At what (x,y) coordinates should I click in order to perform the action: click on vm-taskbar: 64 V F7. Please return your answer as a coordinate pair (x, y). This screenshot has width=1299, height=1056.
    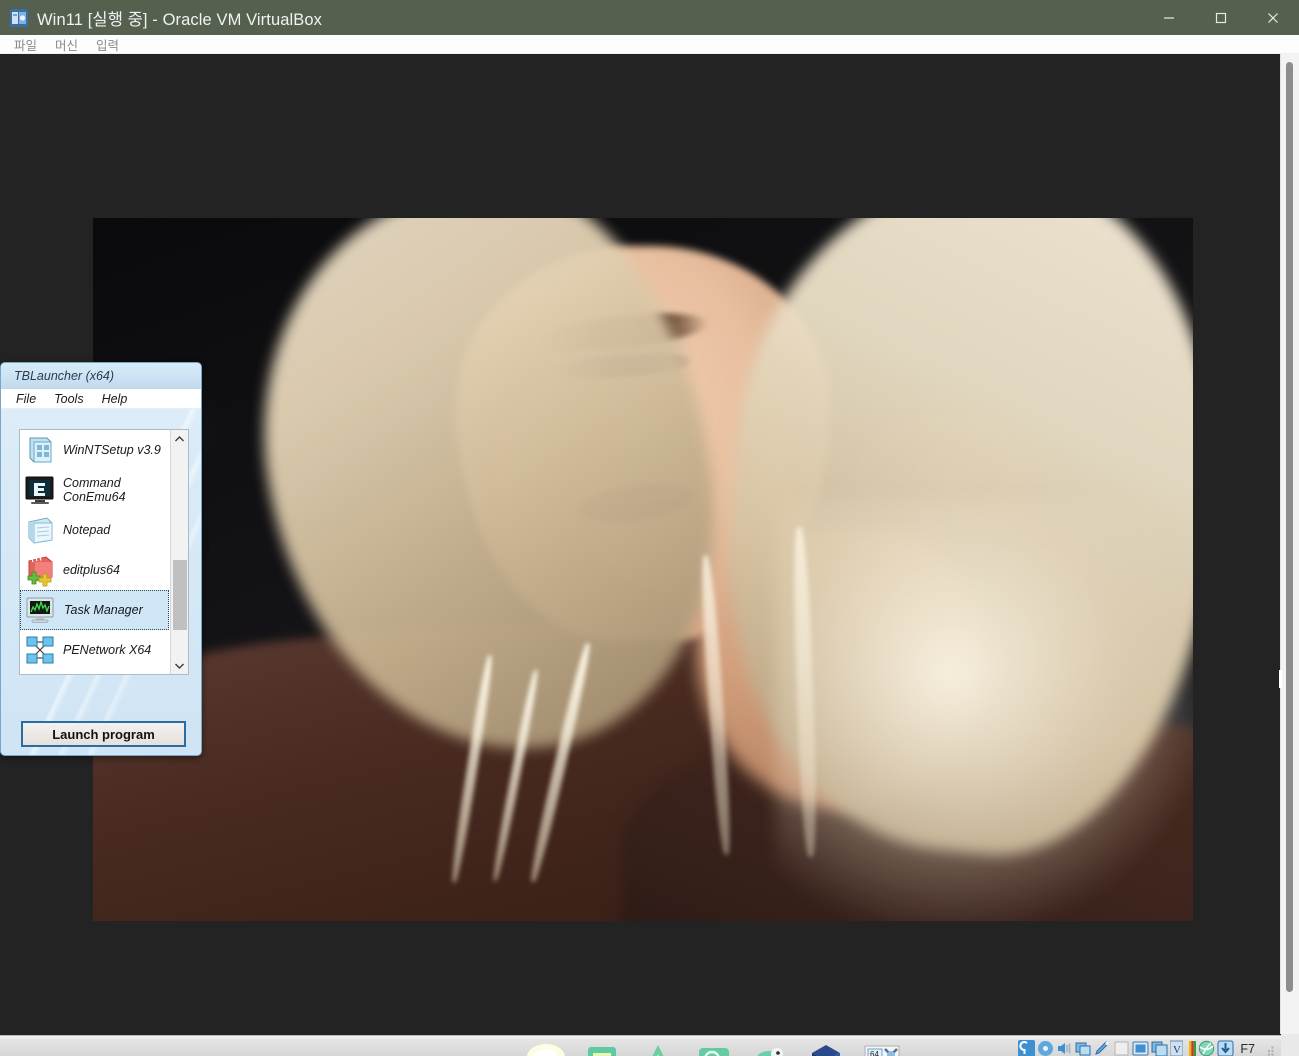
    Looking at the image, I should click on (640, 1045).